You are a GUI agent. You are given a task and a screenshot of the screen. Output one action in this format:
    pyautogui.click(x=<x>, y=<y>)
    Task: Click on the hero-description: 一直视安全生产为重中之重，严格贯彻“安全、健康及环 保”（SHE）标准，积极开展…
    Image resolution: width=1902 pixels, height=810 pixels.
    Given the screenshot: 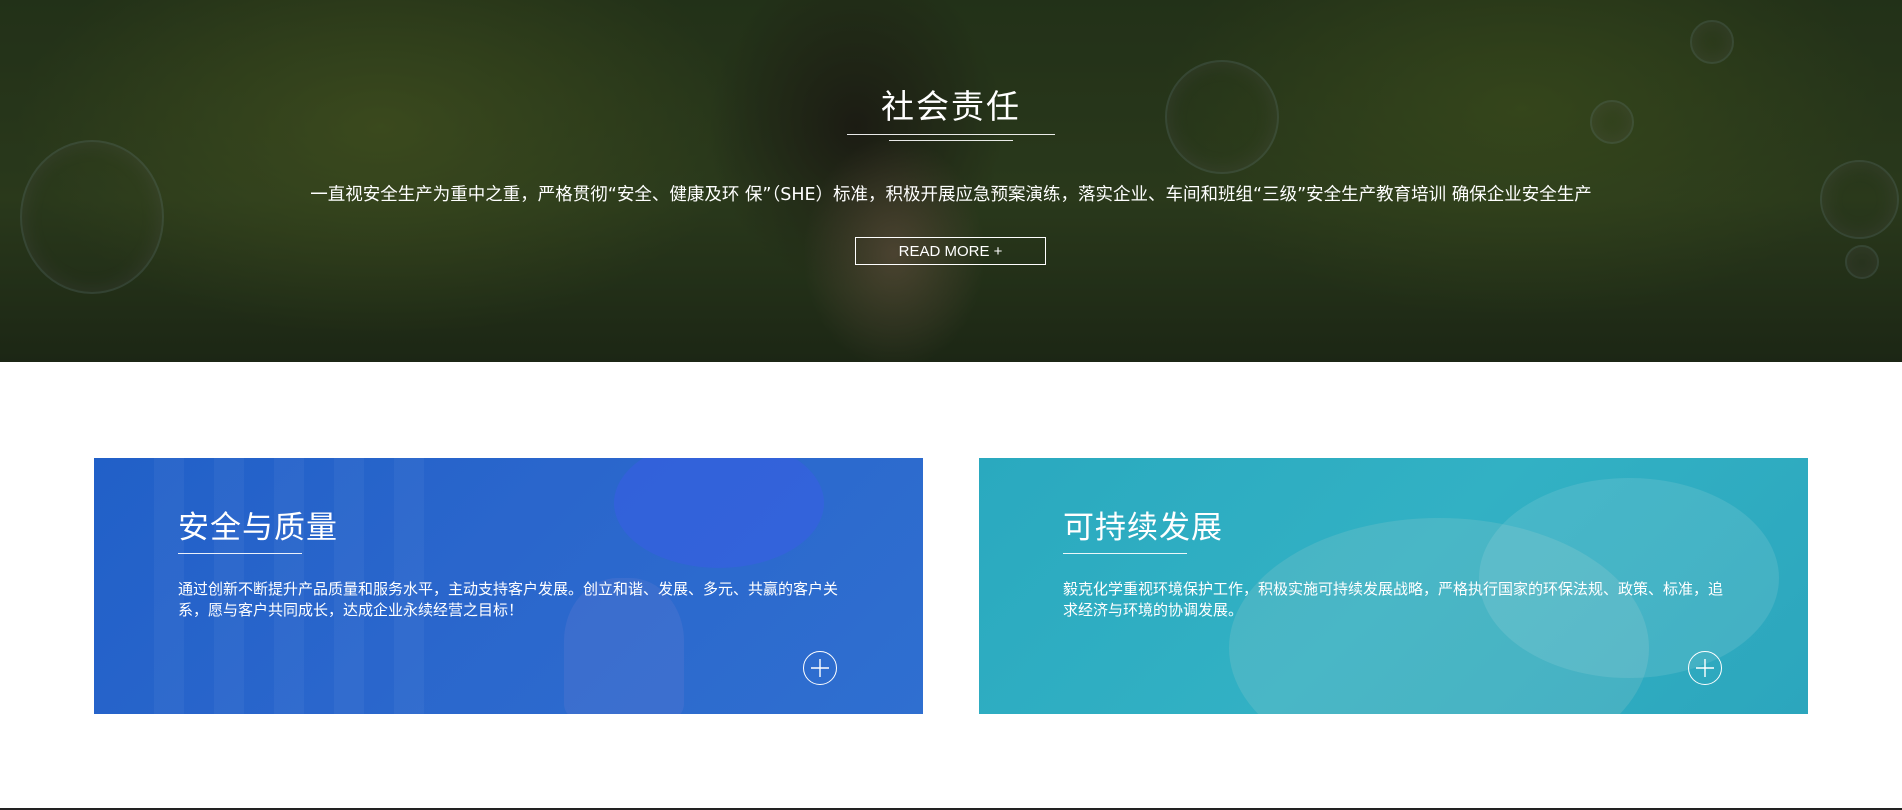 What is the action you would take?
    pyautogui.click(x=951, y=195)
    